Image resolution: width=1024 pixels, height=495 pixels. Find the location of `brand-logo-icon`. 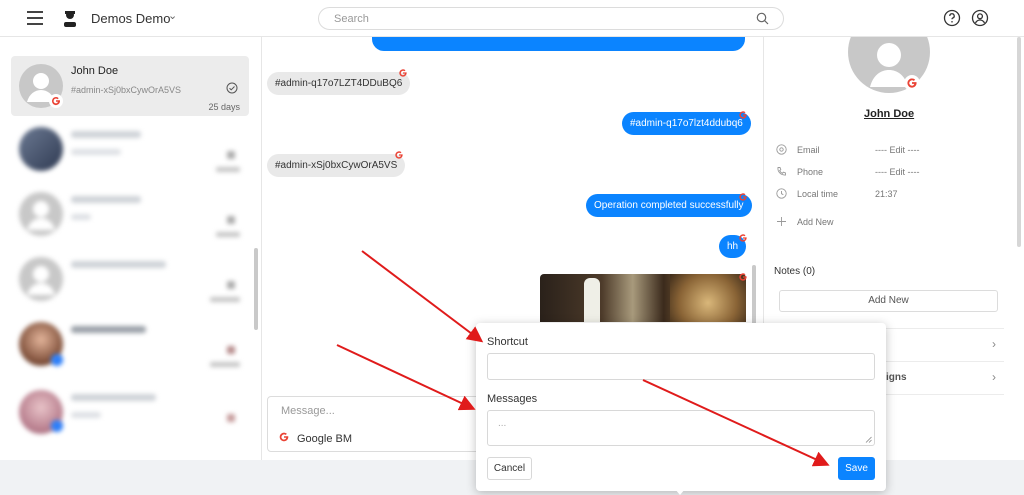

brand-logo-icon is located at coordinates (70, 19).